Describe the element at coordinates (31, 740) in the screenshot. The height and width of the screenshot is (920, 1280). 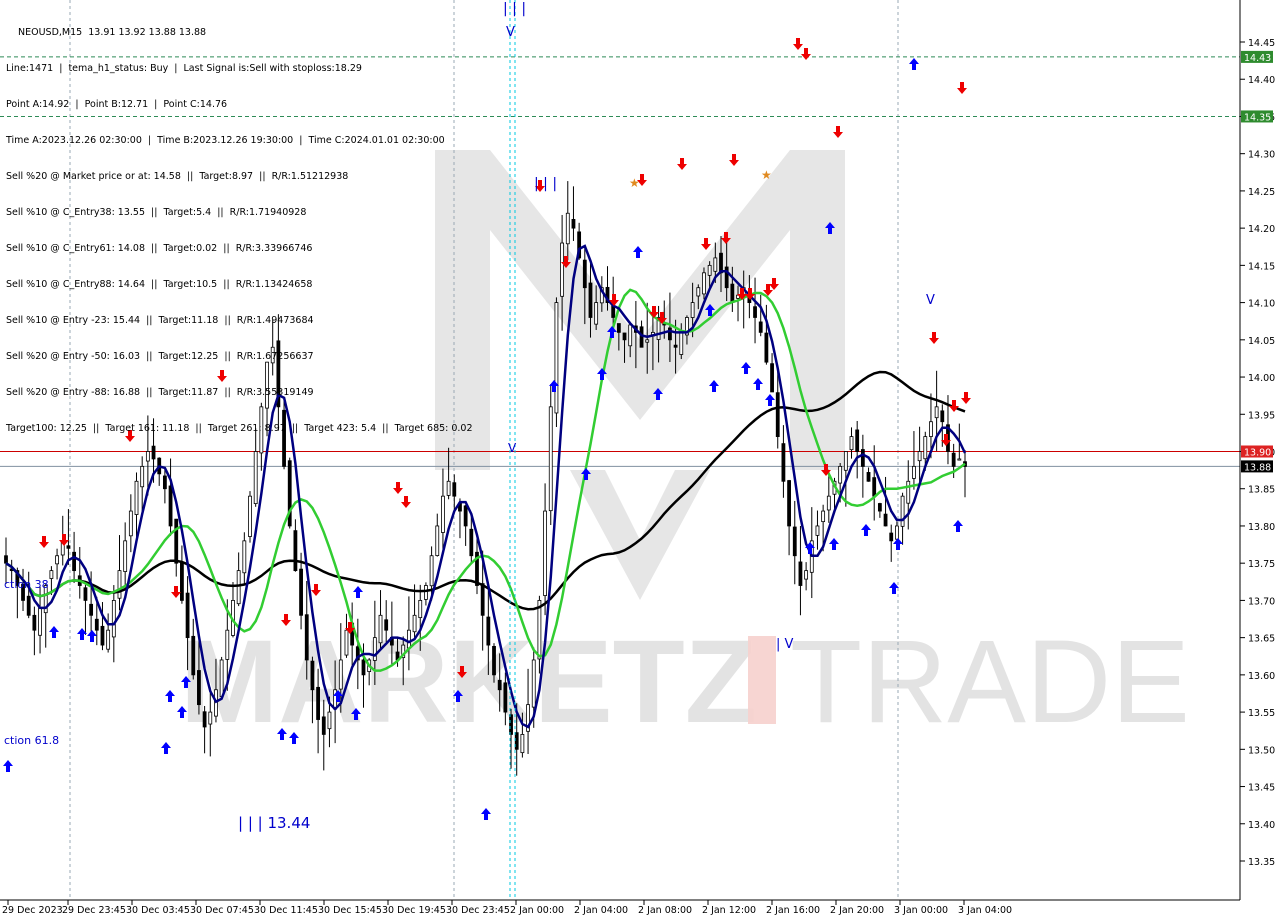
I see `fib-61-label: ction 61.8` at that location.